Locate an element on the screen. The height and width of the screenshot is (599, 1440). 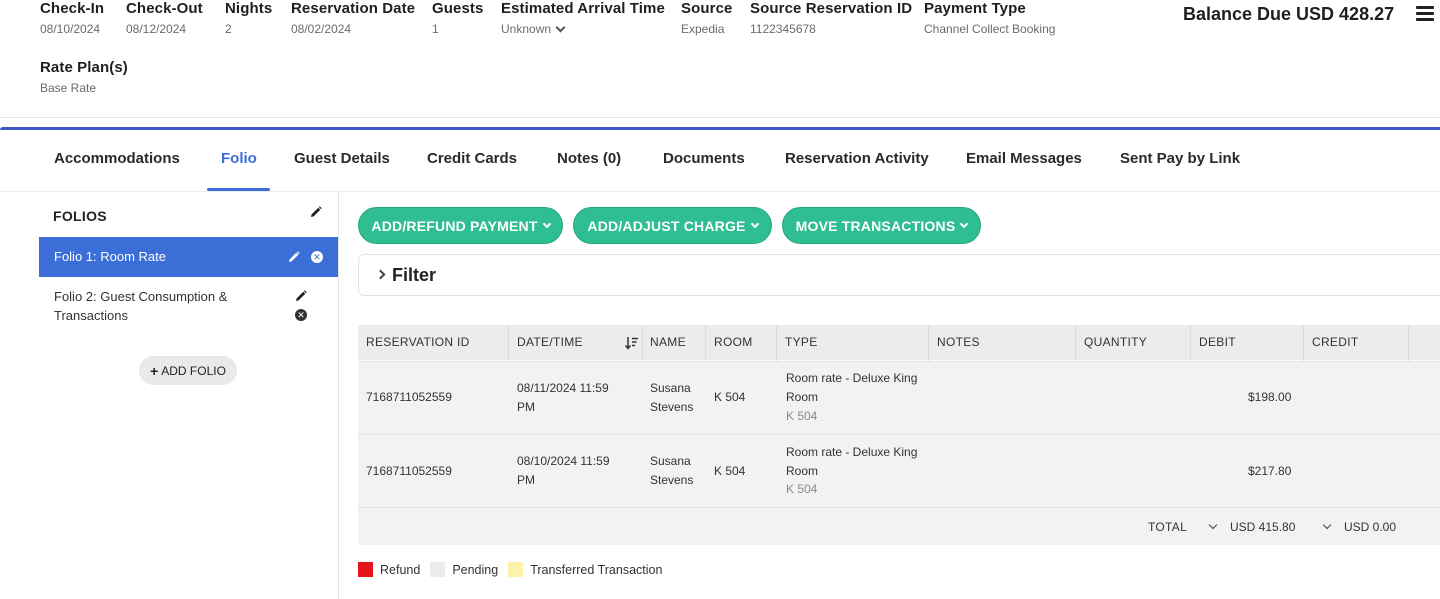
legend-label: Refund is located at coordinates (400, 569).